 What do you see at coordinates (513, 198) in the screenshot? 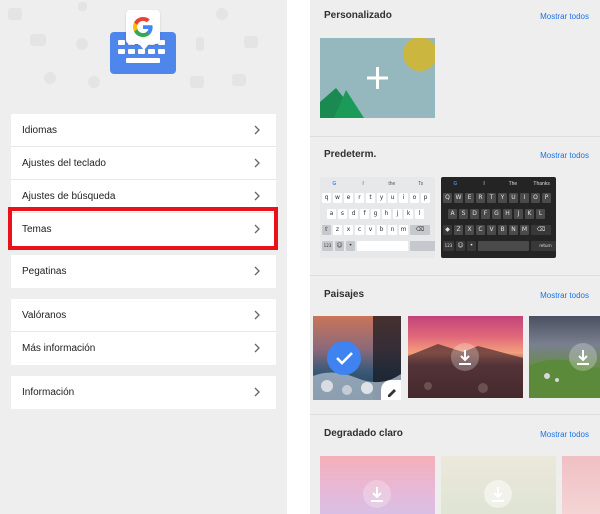
I see `key: U` at bounding box center [513, 198].